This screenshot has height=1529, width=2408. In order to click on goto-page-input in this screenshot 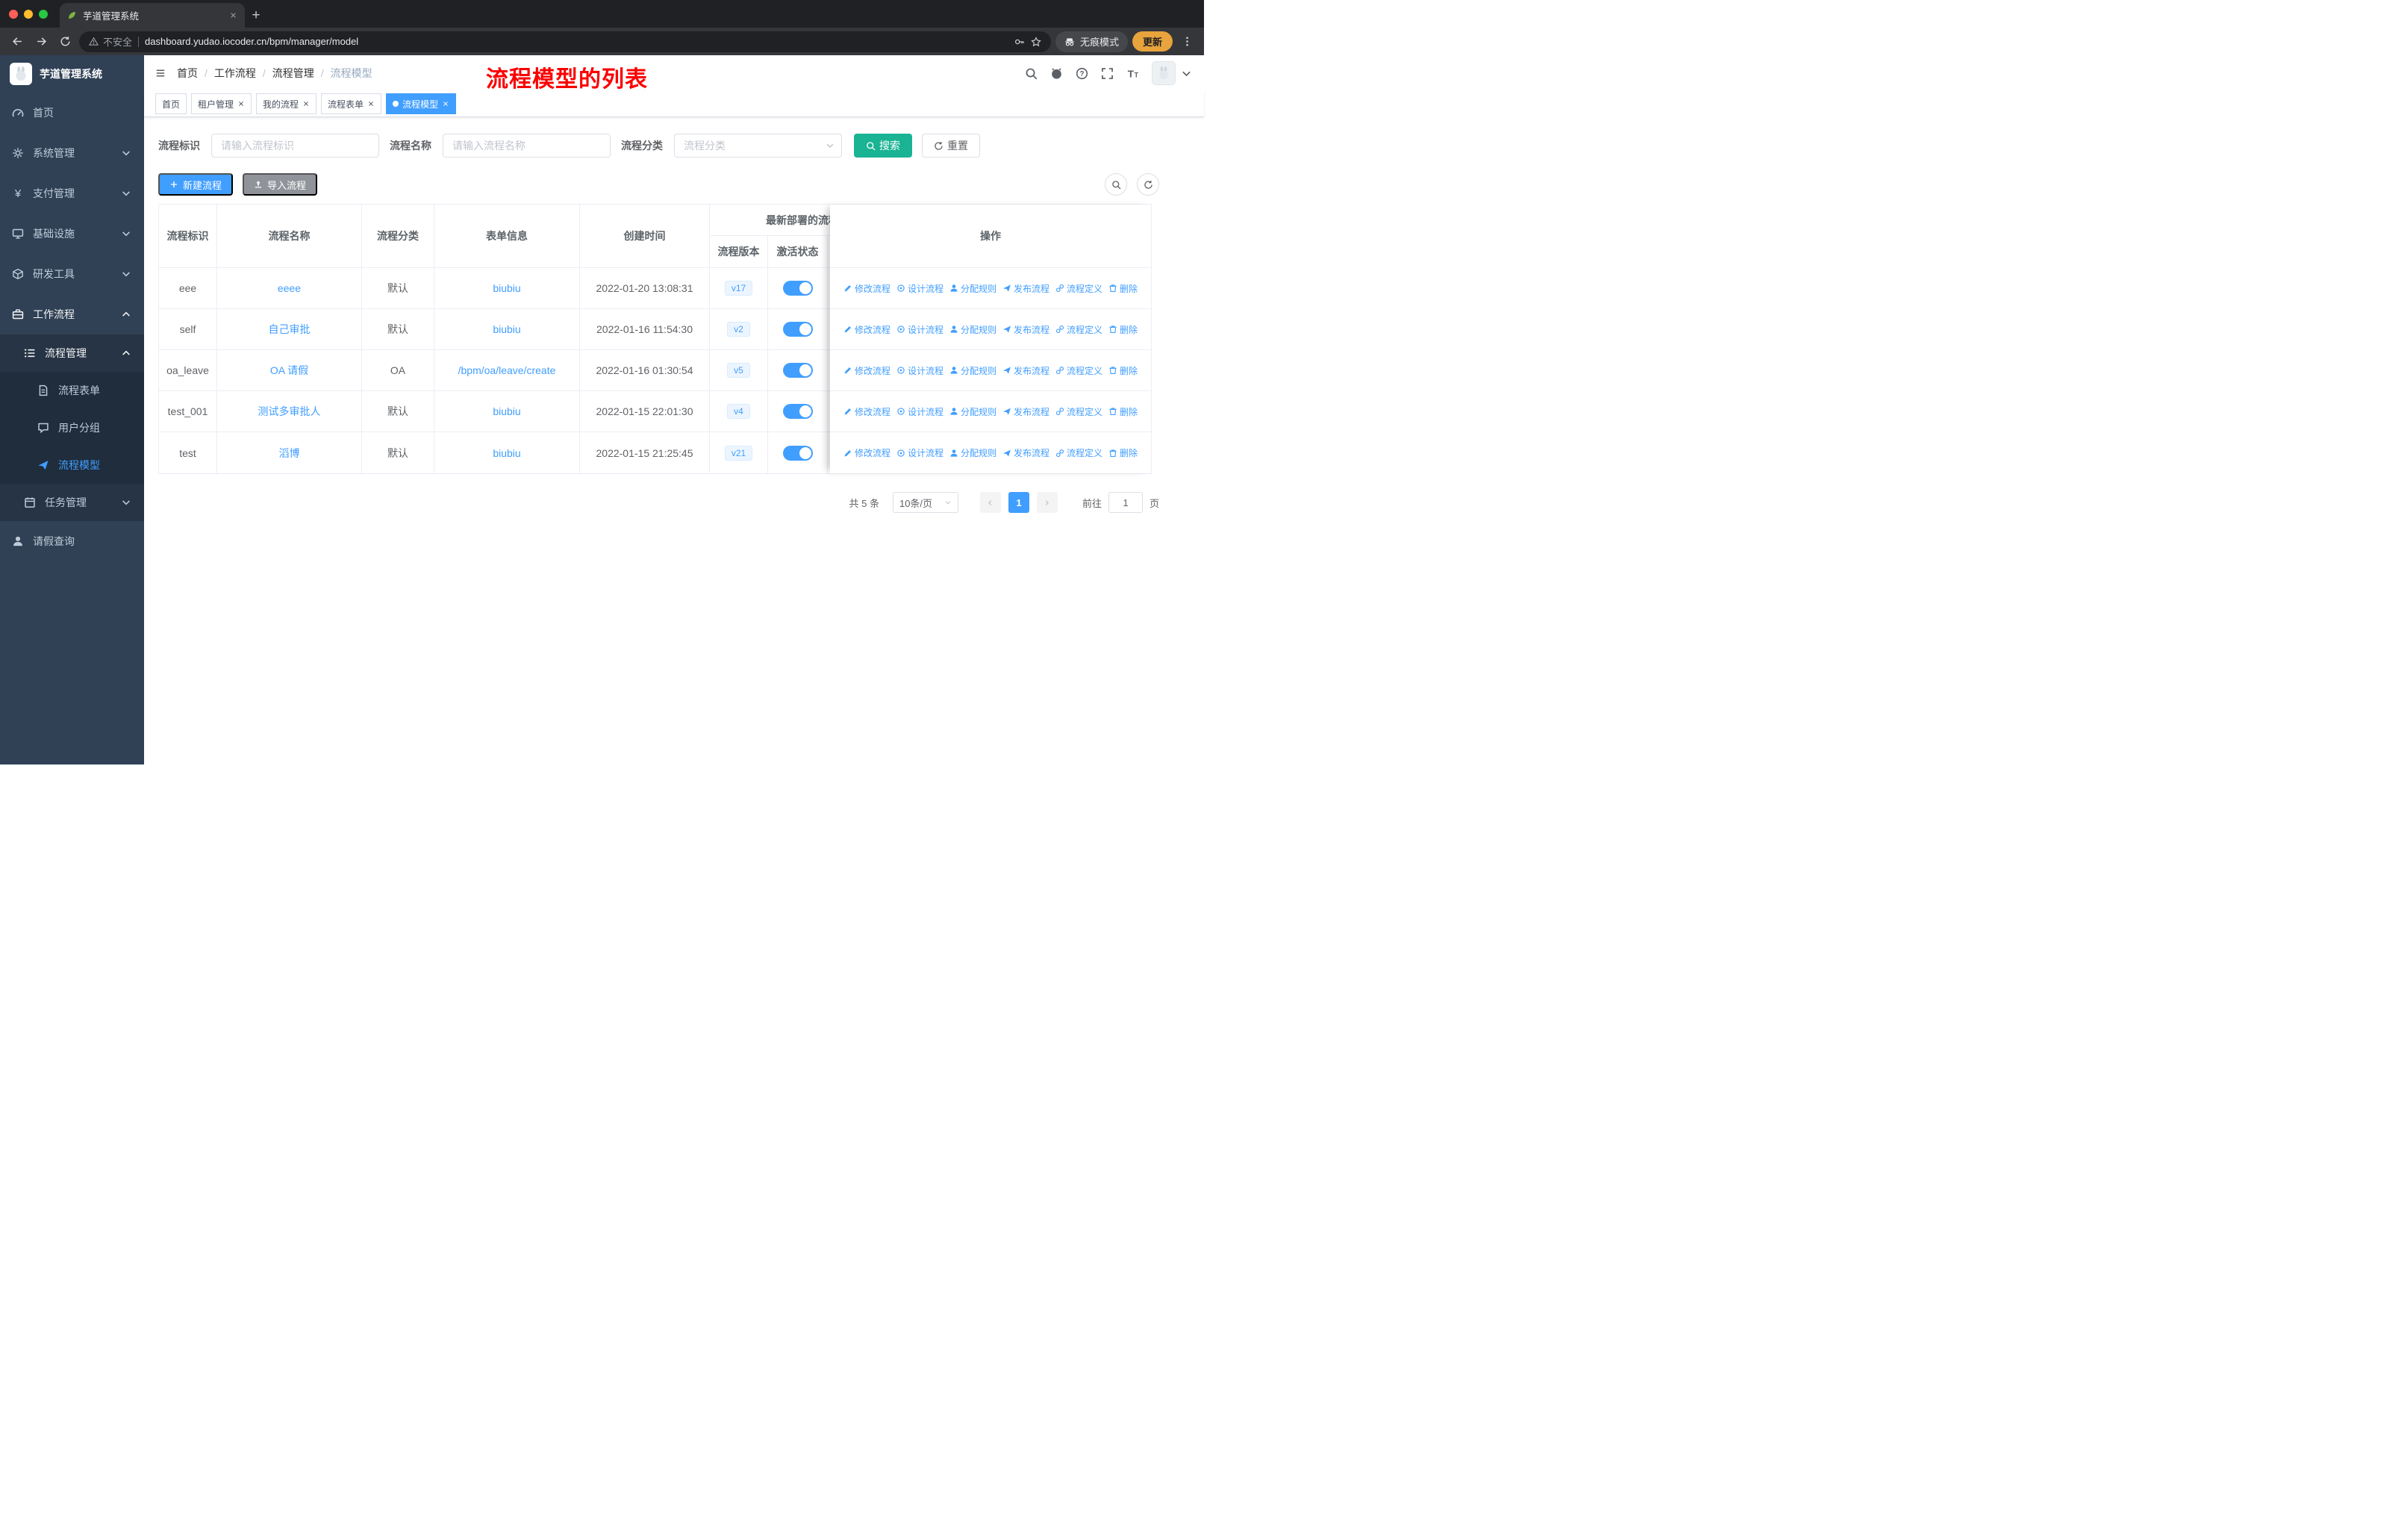, I will do `click(1125, 503)`.